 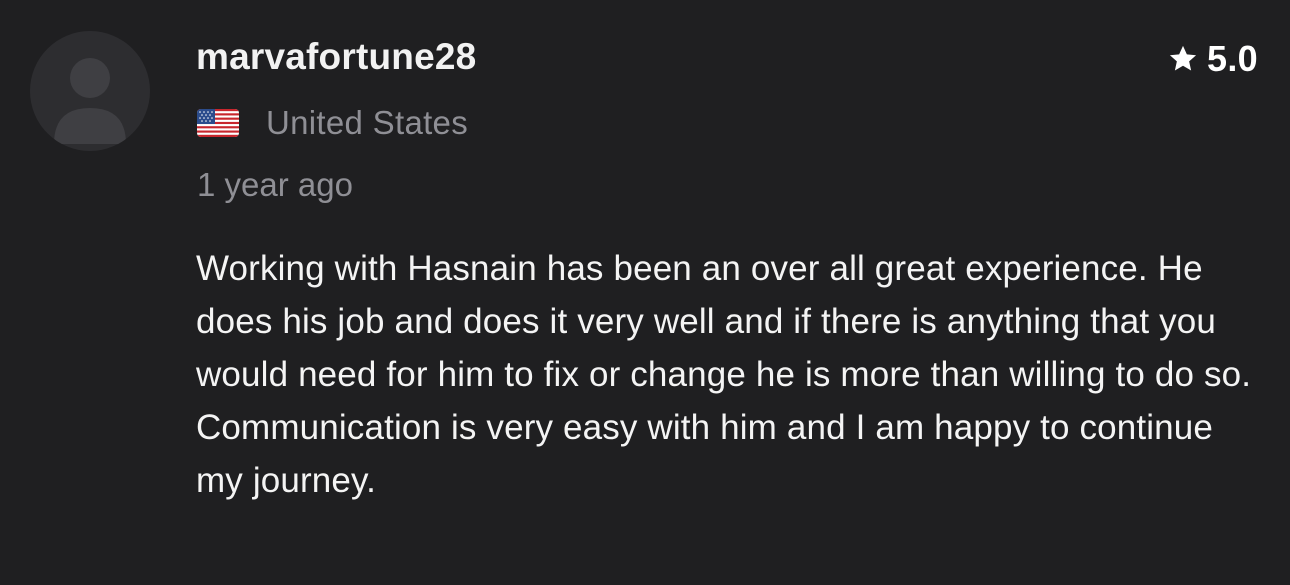 I want to click on us-flag-icon, so click(x=218, y=123).